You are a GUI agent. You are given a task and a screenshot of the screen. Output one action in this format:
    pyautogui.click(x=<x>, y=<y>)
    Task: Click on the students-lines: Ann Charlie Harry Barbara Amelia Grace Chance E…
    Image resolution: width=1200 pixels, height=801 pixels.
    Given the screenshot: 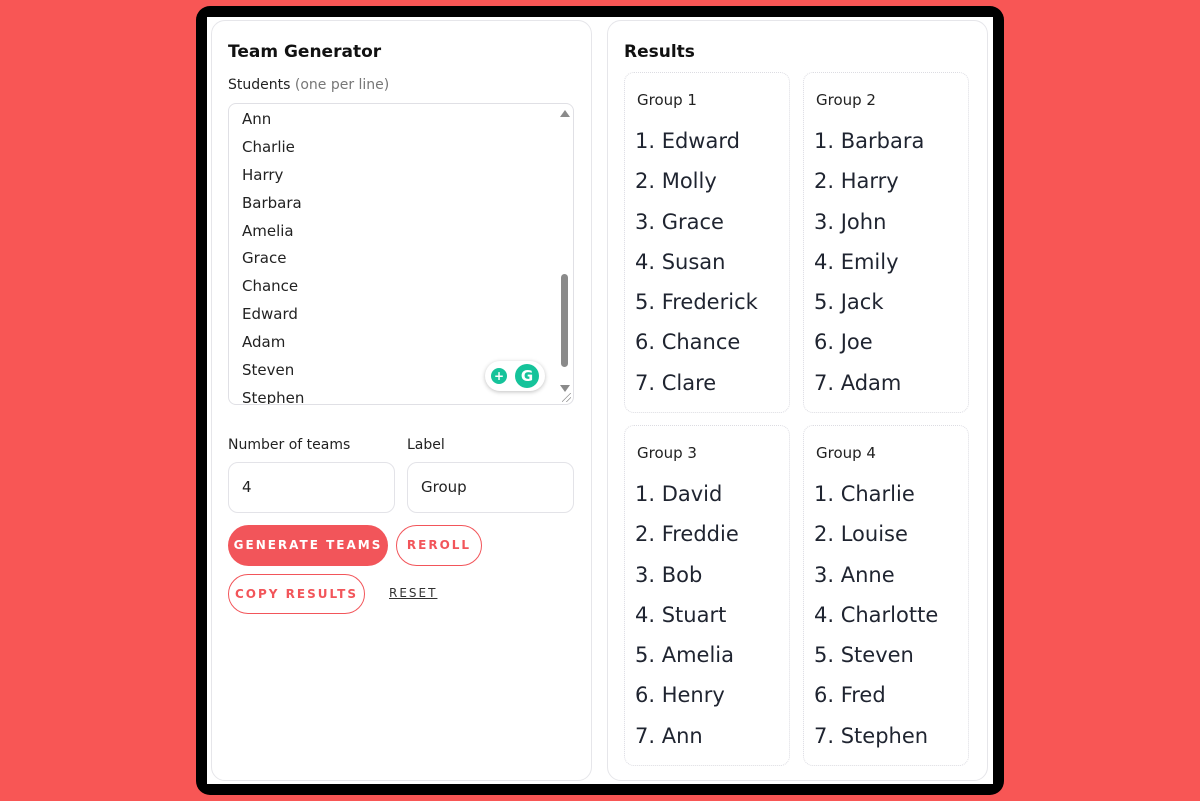 What is the action you would take?
    pyautogui.click(x=273, y=255)
    